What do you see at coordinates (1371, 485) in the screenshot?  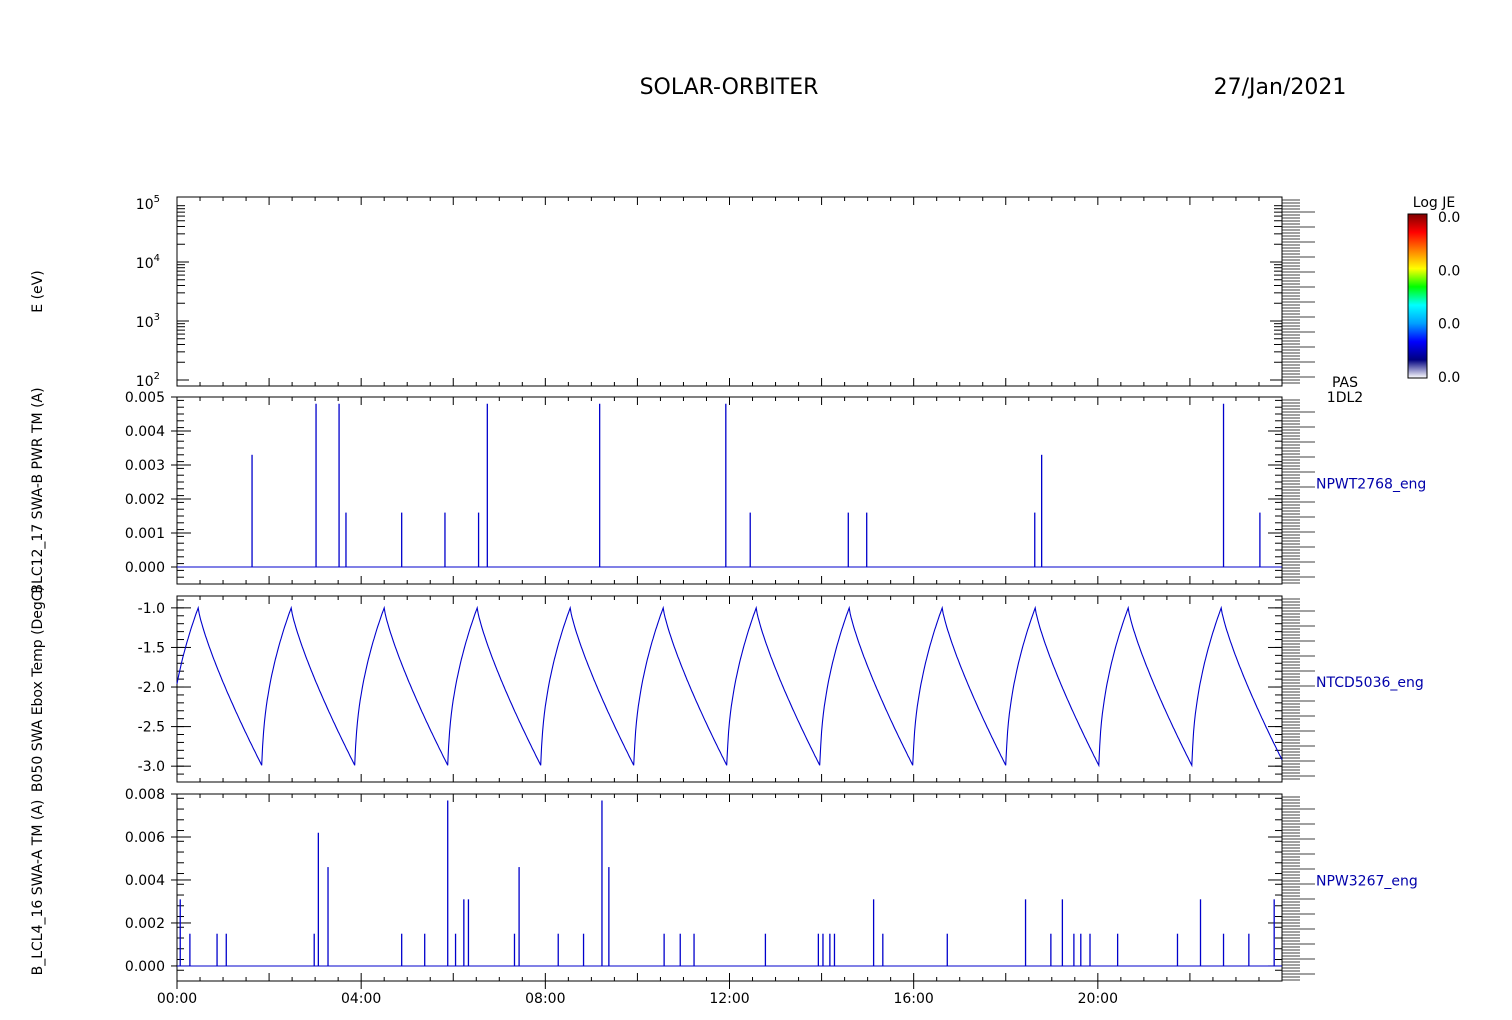 I see `right-label-panel2: NPWT2768_eng` at bounding box center [1371, 485].